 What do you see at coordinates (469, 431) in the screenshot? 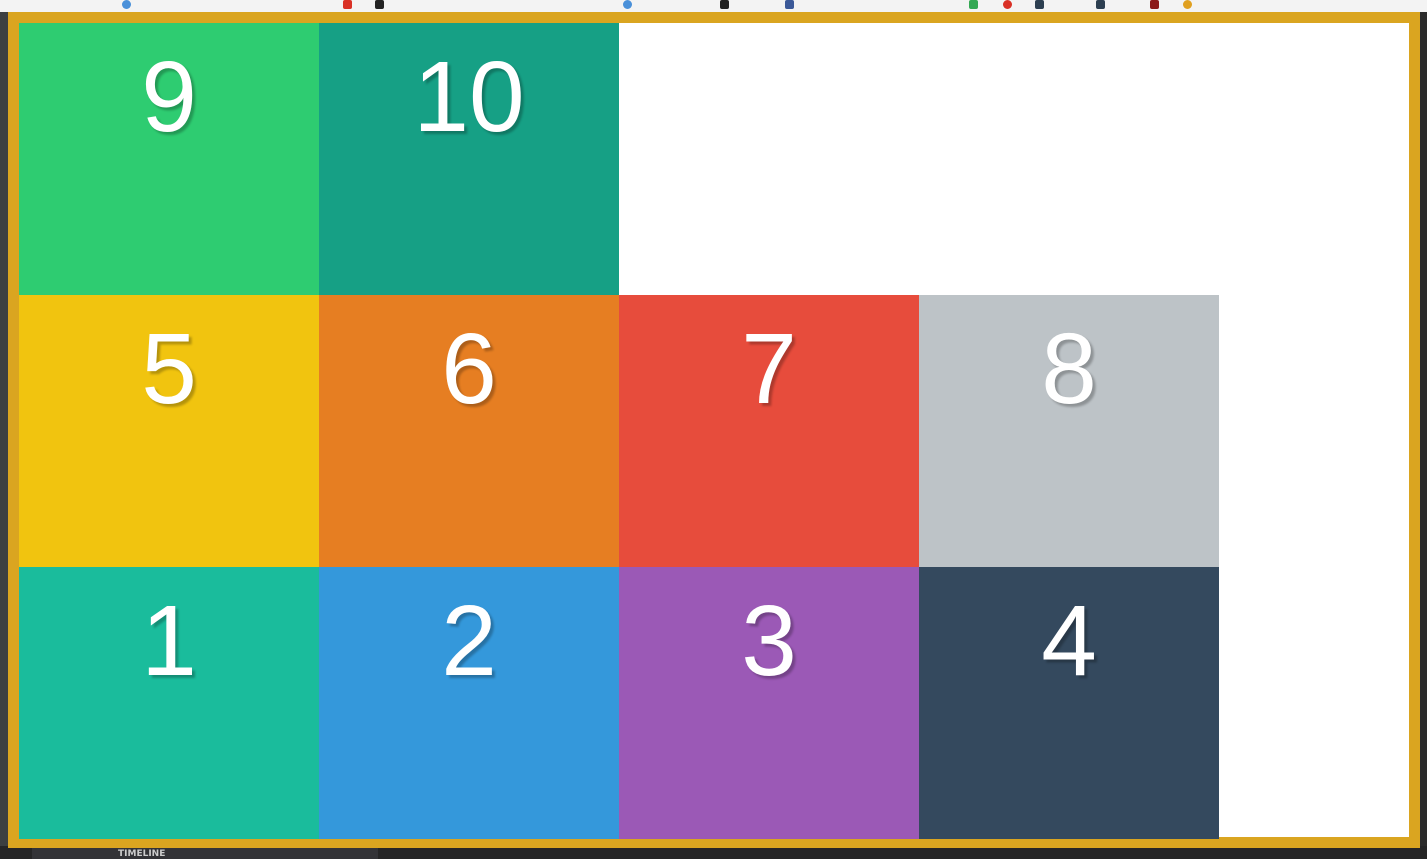
I see `box-6: 6` at bounding box center [469, 431].